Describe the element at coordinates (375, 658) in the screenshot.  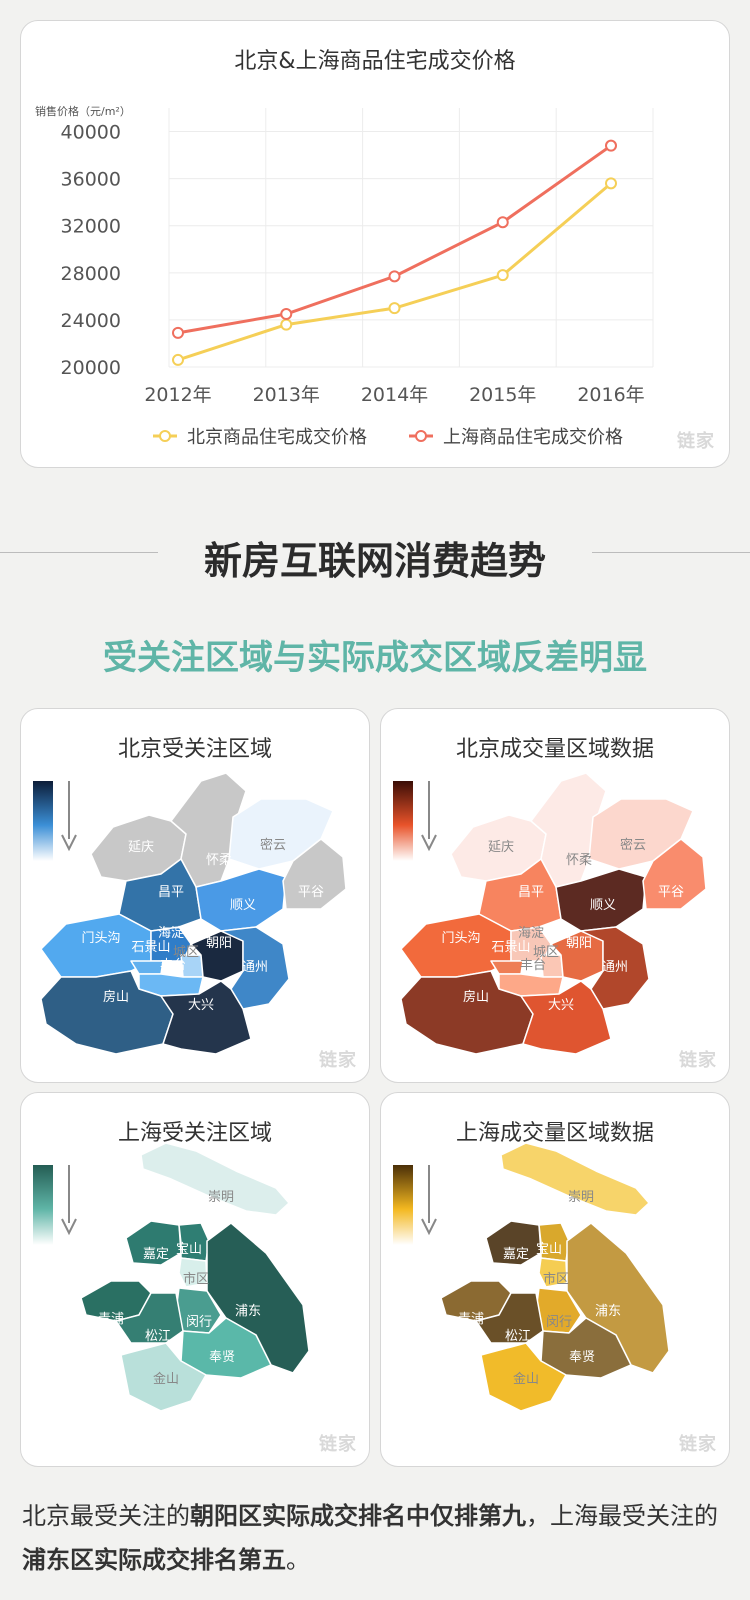
I see `section-subtitle: 受关注区域与实际成交区域反差明显` at that location.